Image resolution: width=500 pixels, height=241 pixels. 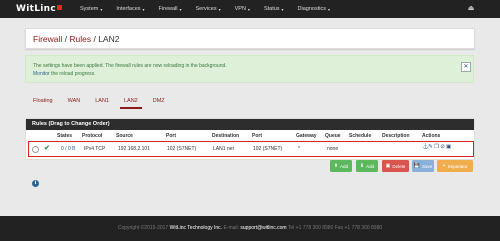 I want to click on brand-dot-icon, so click(x=59, y=7).